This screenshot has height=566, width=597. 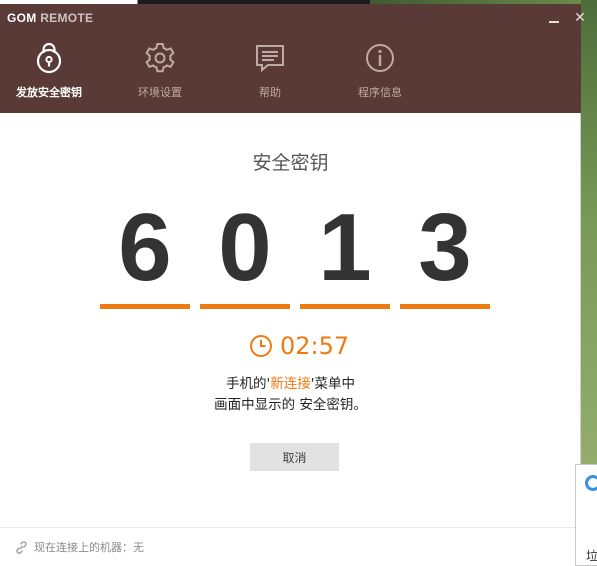 I want to click on digit-value: 3, so click(x=445, y=247).